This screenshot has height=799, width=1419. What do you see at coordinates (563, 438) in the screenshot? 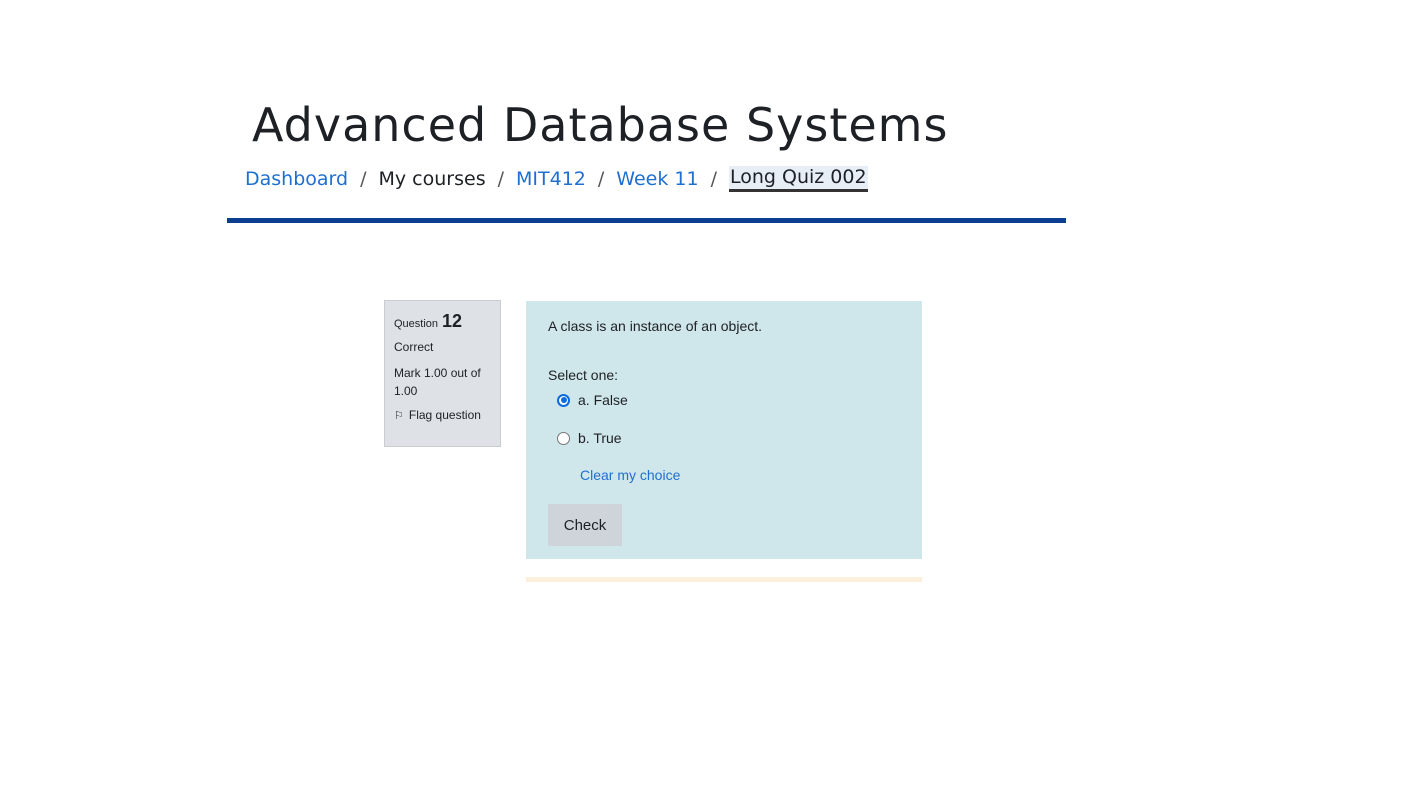
I see `radio-button-b` at bounding box center [563, 438].